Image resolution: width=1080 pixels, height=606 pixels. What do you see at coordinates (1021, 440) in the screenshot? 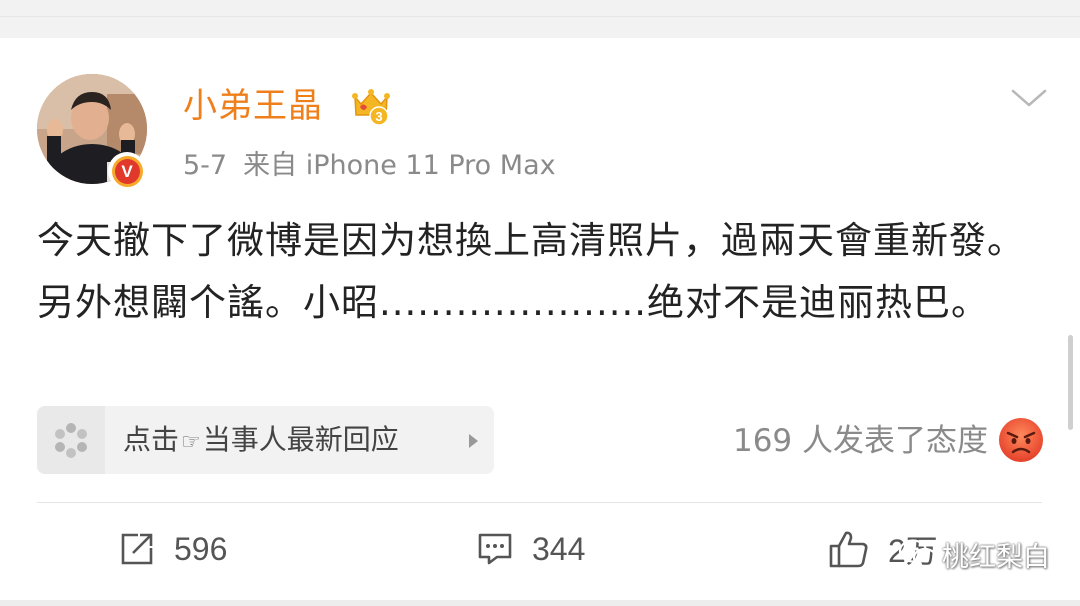
I see `angry-face-icon` at bounding box center [1021, 440].